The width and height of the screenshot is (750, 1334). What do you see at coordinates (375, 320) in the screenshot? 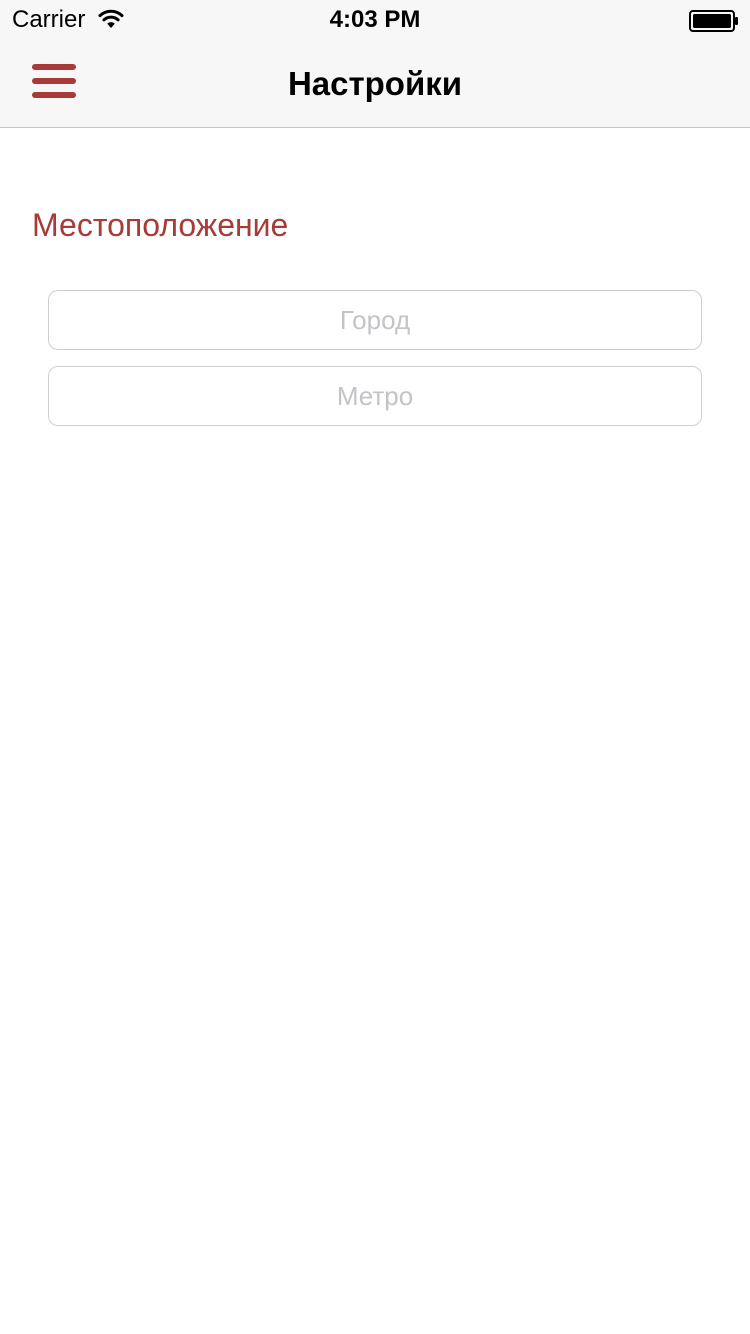
I see `city-field` at bounding box center [375, 320].